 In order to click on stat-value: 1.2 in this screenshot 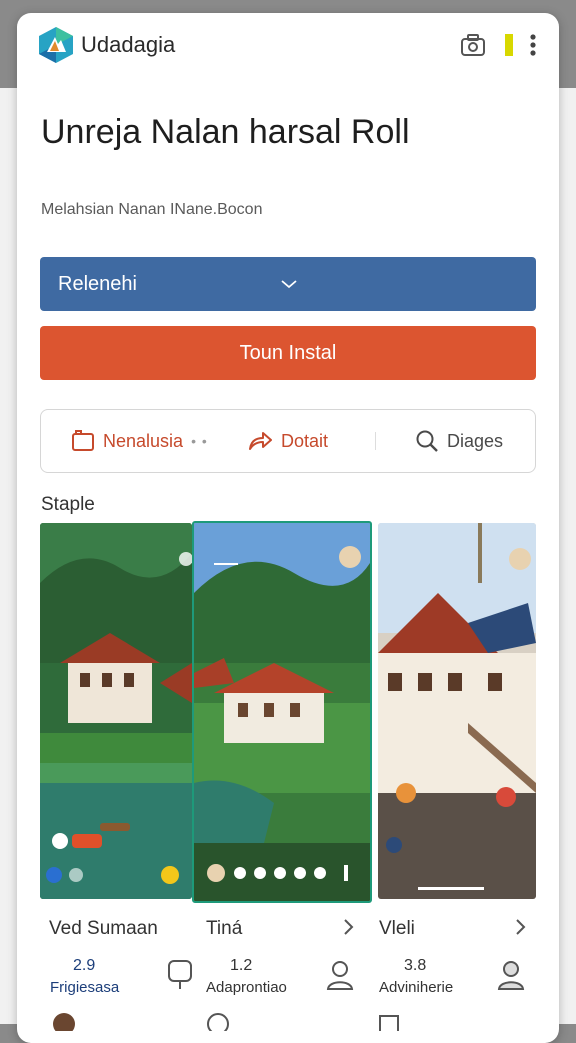, I will do `click(241, 965)`.